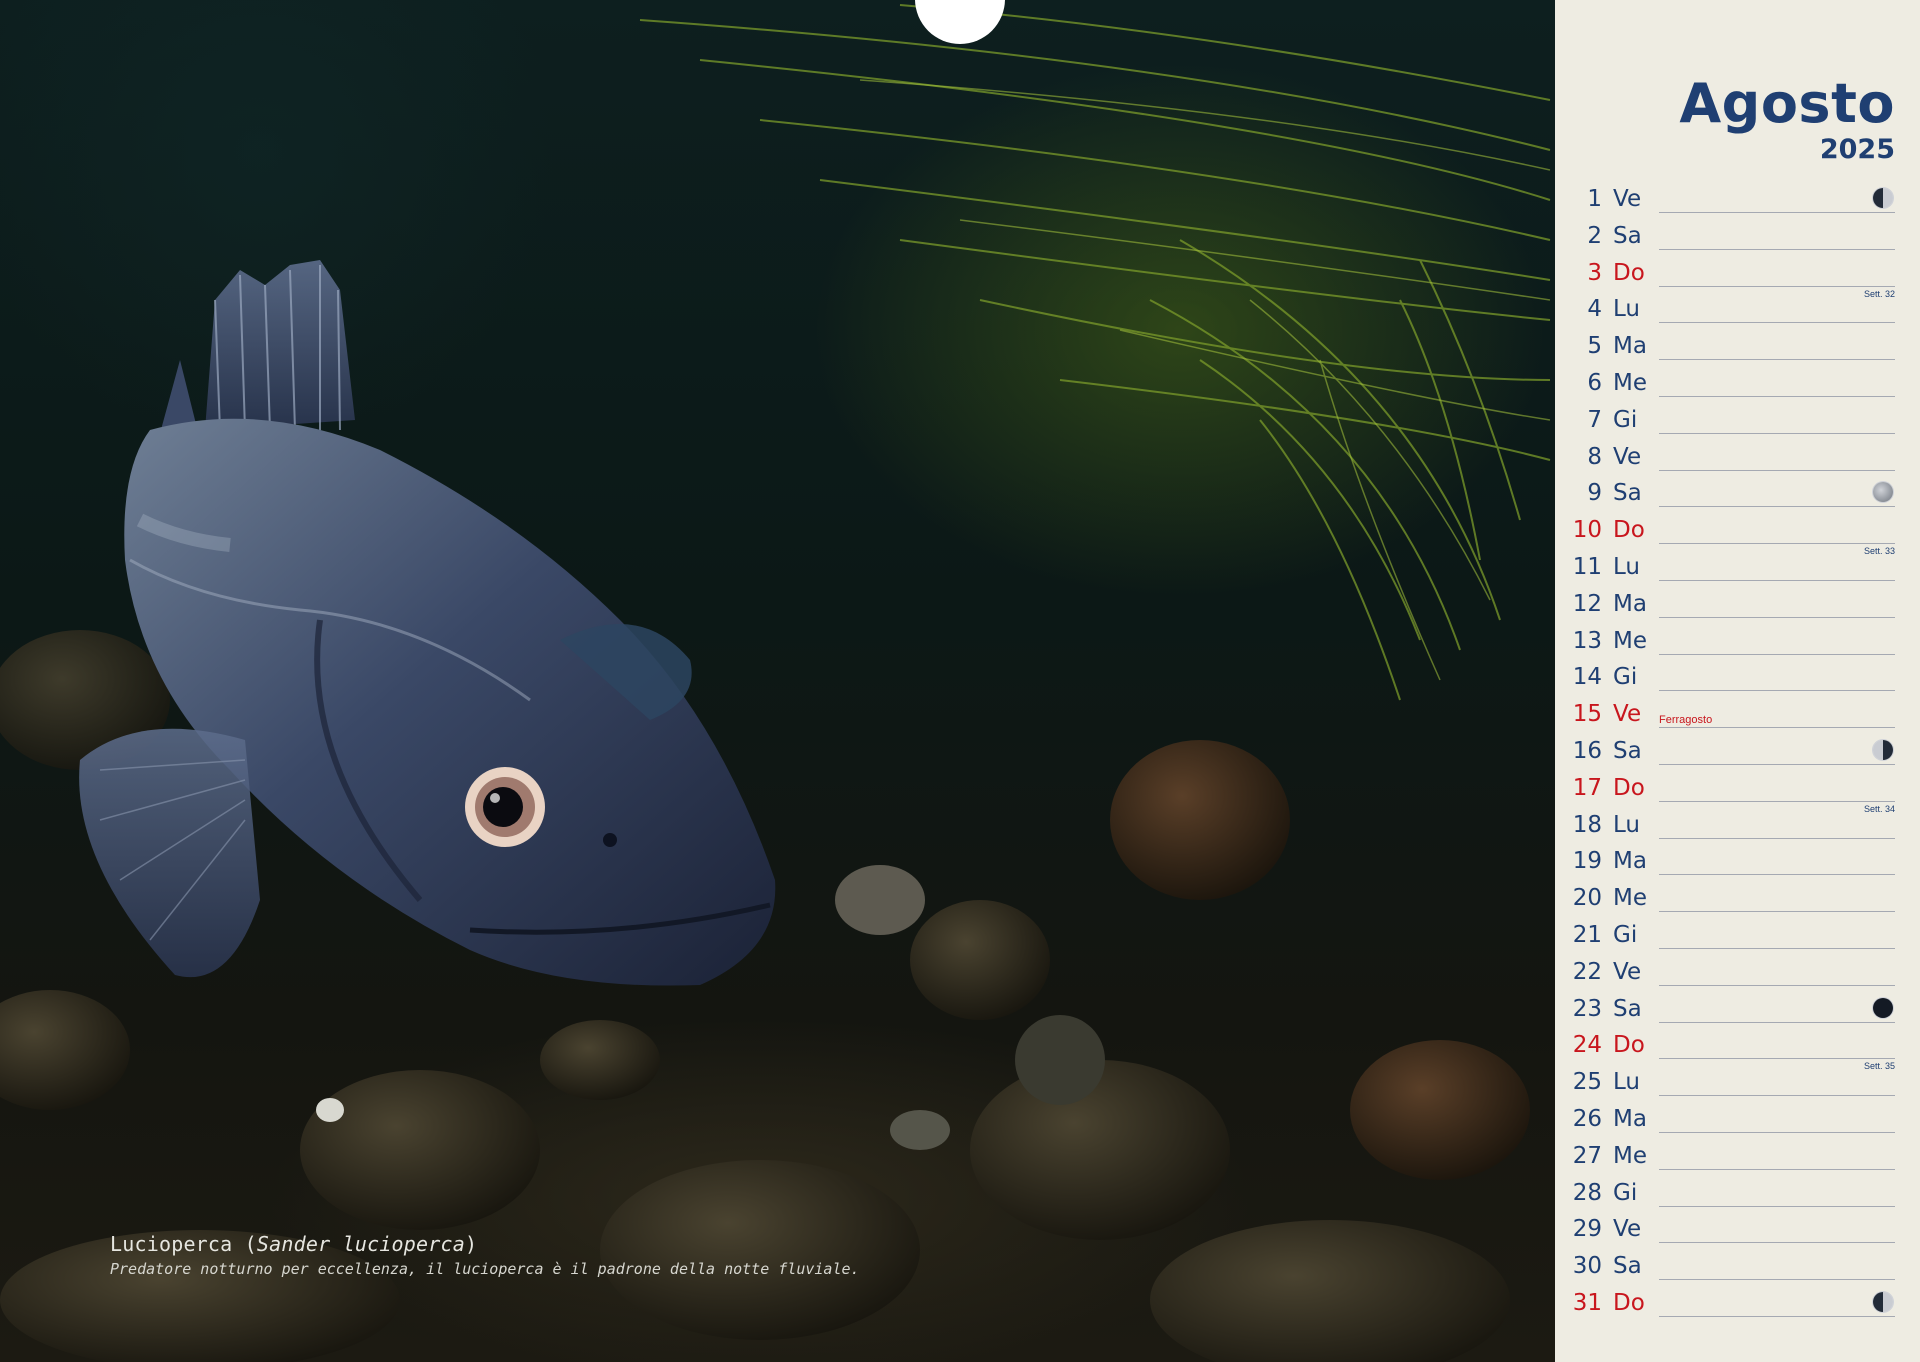 The height and width of the screenshot is (1362, 1920). Describe the element at coordinates (1737, 826) in the screenshot. I see `day-row: 18 Lu` at that location.